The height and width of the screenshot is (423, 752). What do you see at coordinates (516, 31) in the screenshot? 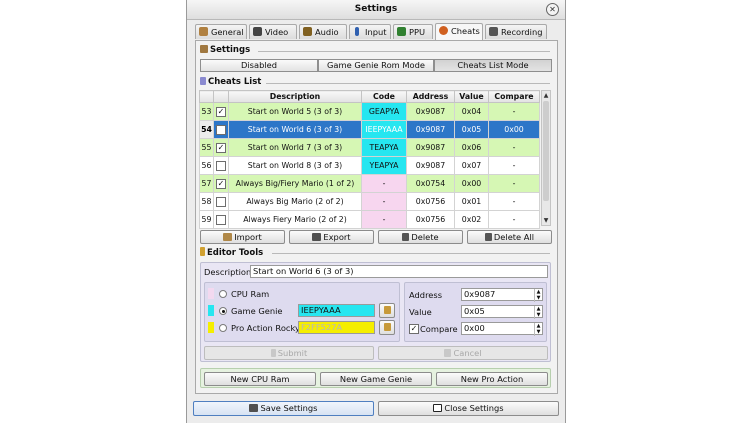
I see `tab-recording: Recording` at bounding box center [516, 31].